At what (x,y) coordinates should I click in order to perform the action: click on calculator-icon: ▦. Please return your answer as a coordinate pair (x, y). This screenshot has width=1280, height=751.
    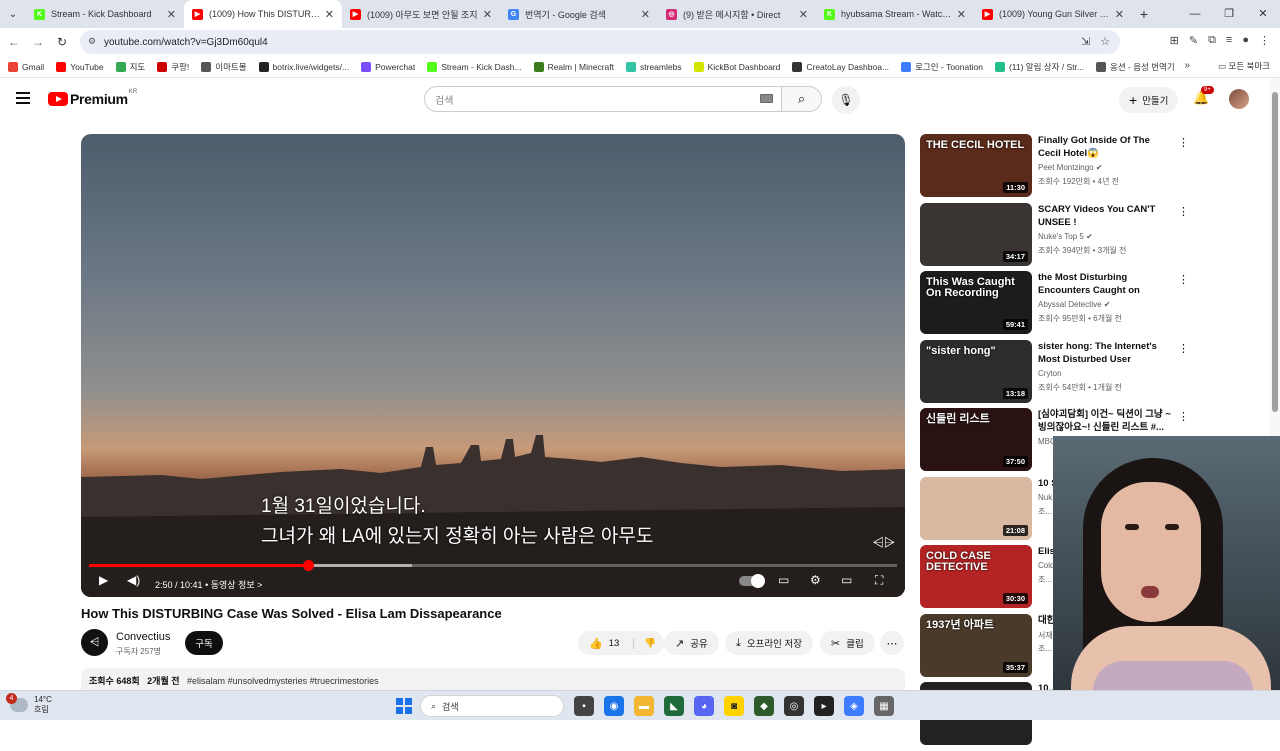
    Looking at the image, I should click on (884, 706).